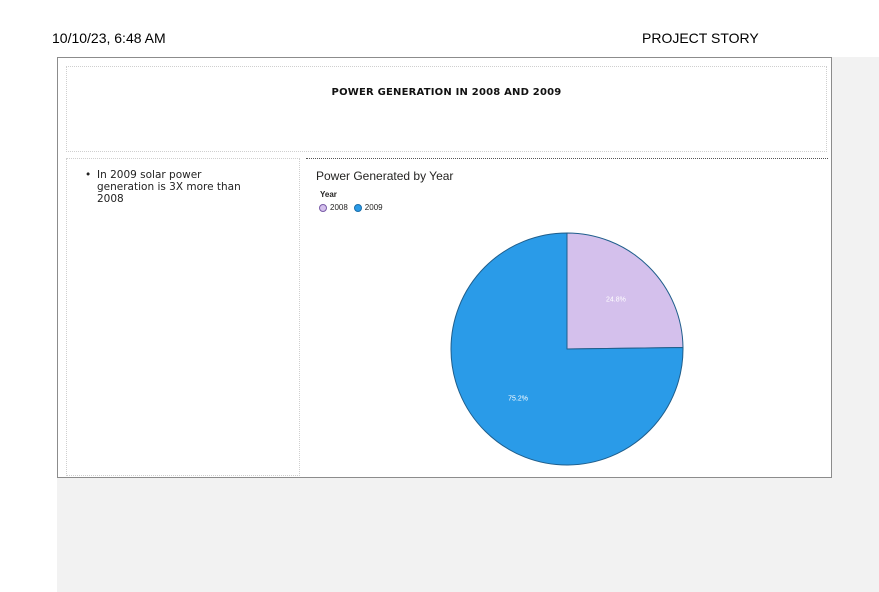  I want to click on print-datetime: 10/10/23, 6:48 AM, so click(109, 38).